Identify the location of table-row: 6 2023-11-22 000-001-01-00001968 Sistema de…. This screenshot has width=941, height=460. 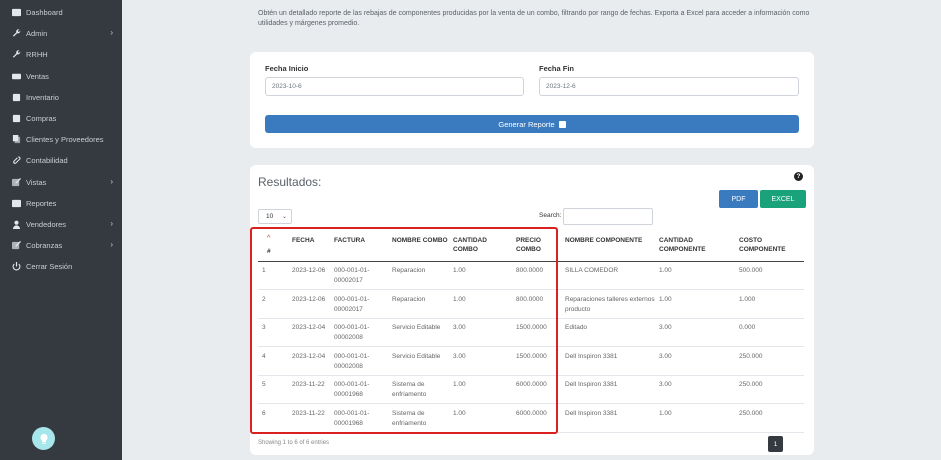
(531, 419).